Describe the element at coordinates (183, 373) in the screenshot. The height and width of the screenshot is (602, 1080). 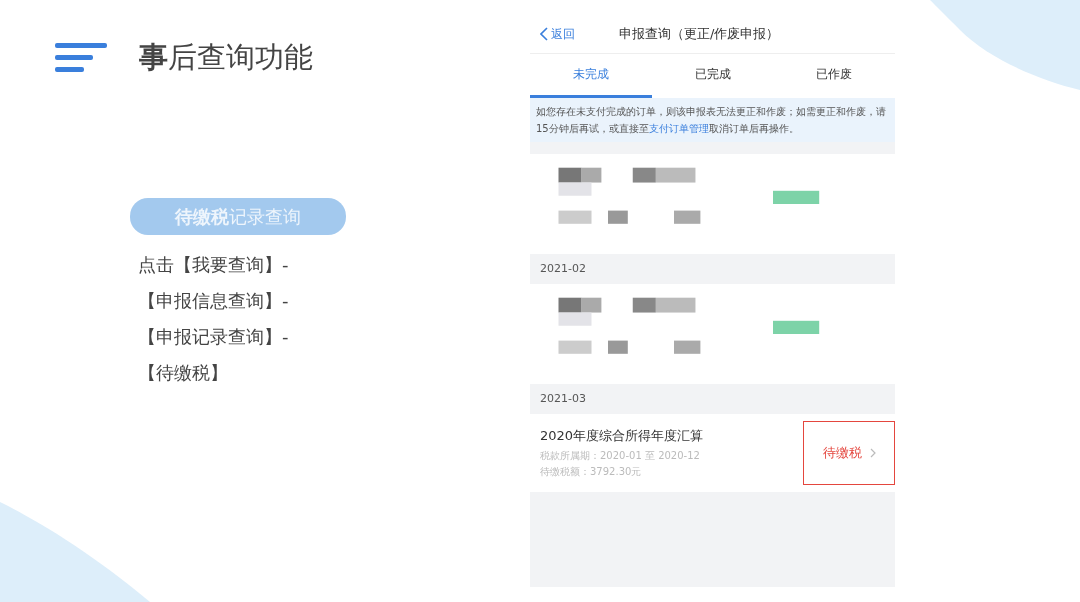
I see `step-text: 【待缴税】` at that location.